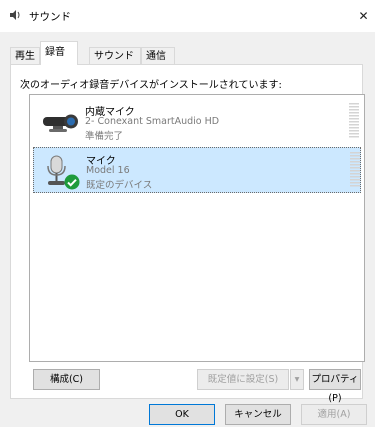  What do you see at coordinates (334, 414) in the screenshot?
I see `apply-button: 適用(A)` at bounding box center [334, 414].